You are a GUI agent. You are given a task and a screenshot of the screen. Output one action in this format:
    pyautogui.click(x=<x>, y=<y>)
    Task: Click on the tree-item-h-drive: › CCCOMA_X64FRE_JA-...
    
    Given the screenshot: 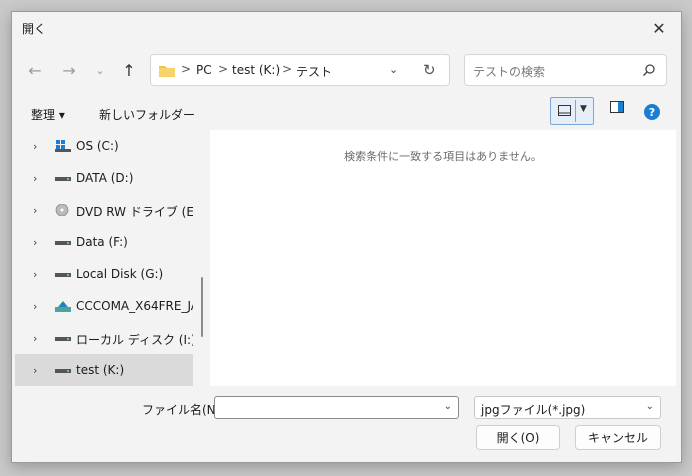 What is the action you would take?
    pyautogui.click(x=104, y=306)
    